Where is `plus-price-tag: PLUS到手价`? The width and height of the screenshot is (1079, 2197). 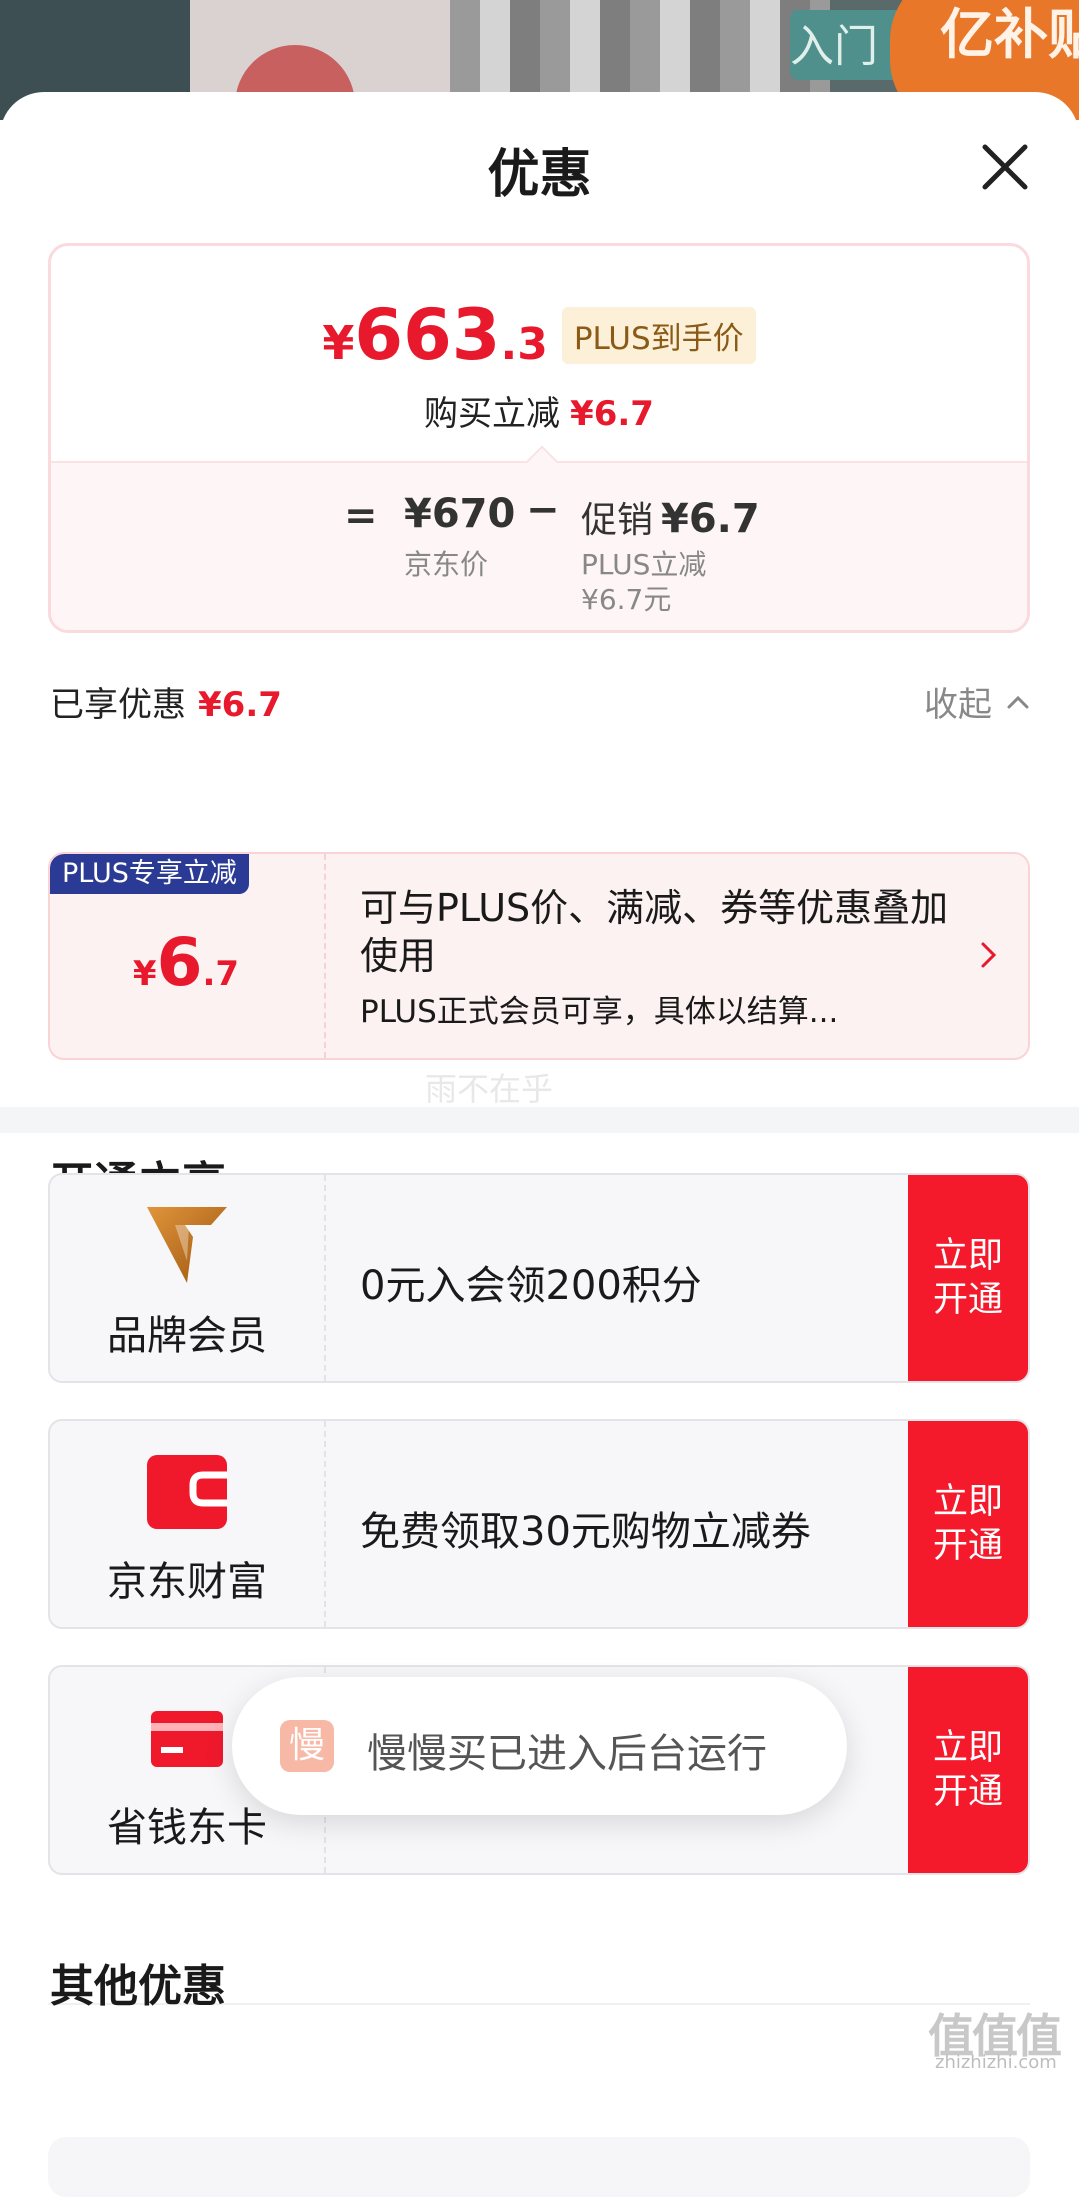 plus-price-tag: PLUS到手价 is located at coordinates (658, 335).